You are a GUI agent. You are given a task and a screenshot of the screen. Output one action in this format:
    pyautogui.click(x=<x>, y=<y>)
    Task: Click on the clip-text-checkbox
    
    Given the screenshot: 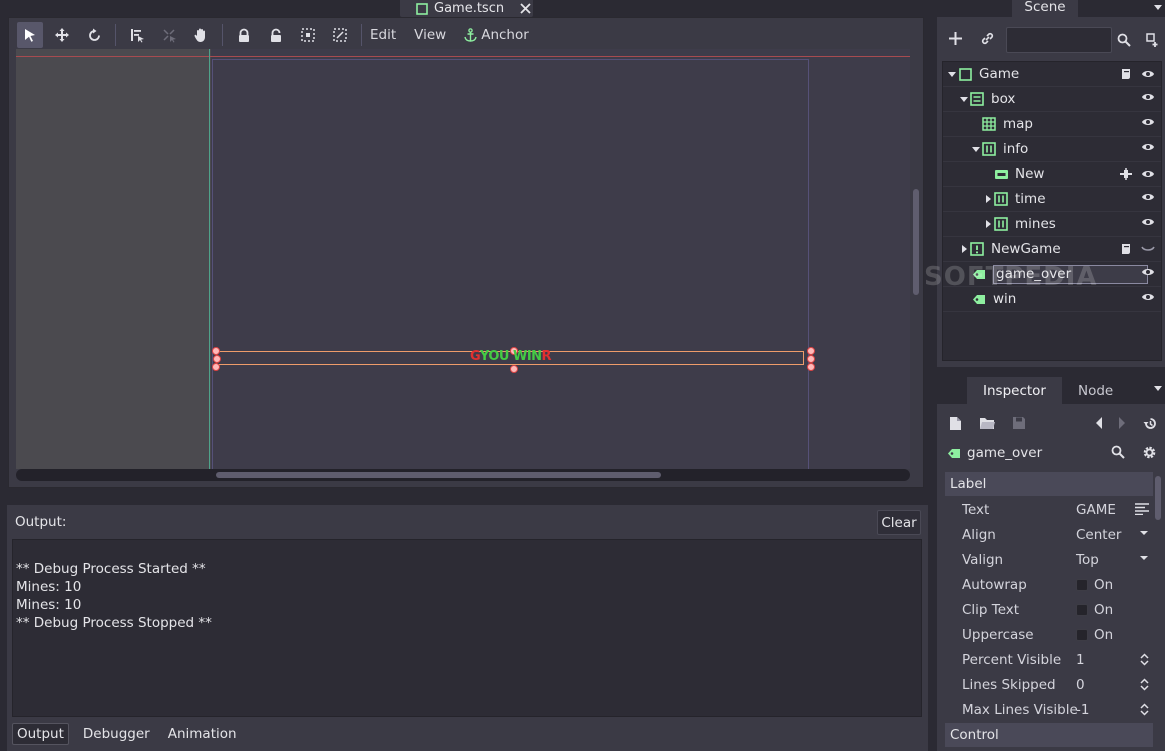 What is the action you would take?
    pyautogui.click(x=1082, y=609)
    